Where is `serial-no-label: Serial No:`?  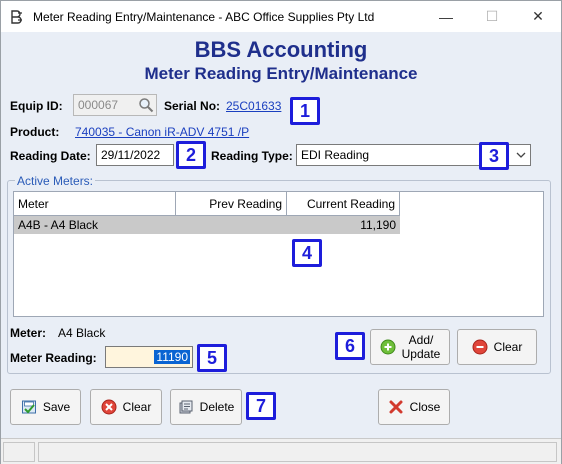 serial-no-label: Serial No: is located at coordinates (192, 106).